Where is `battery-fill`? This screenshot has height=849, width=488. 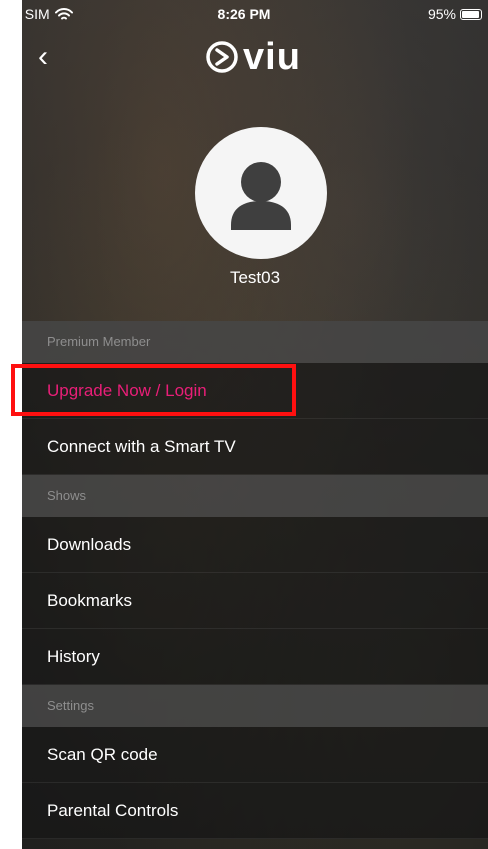 battery-fill is located at coordinates (471, 14).